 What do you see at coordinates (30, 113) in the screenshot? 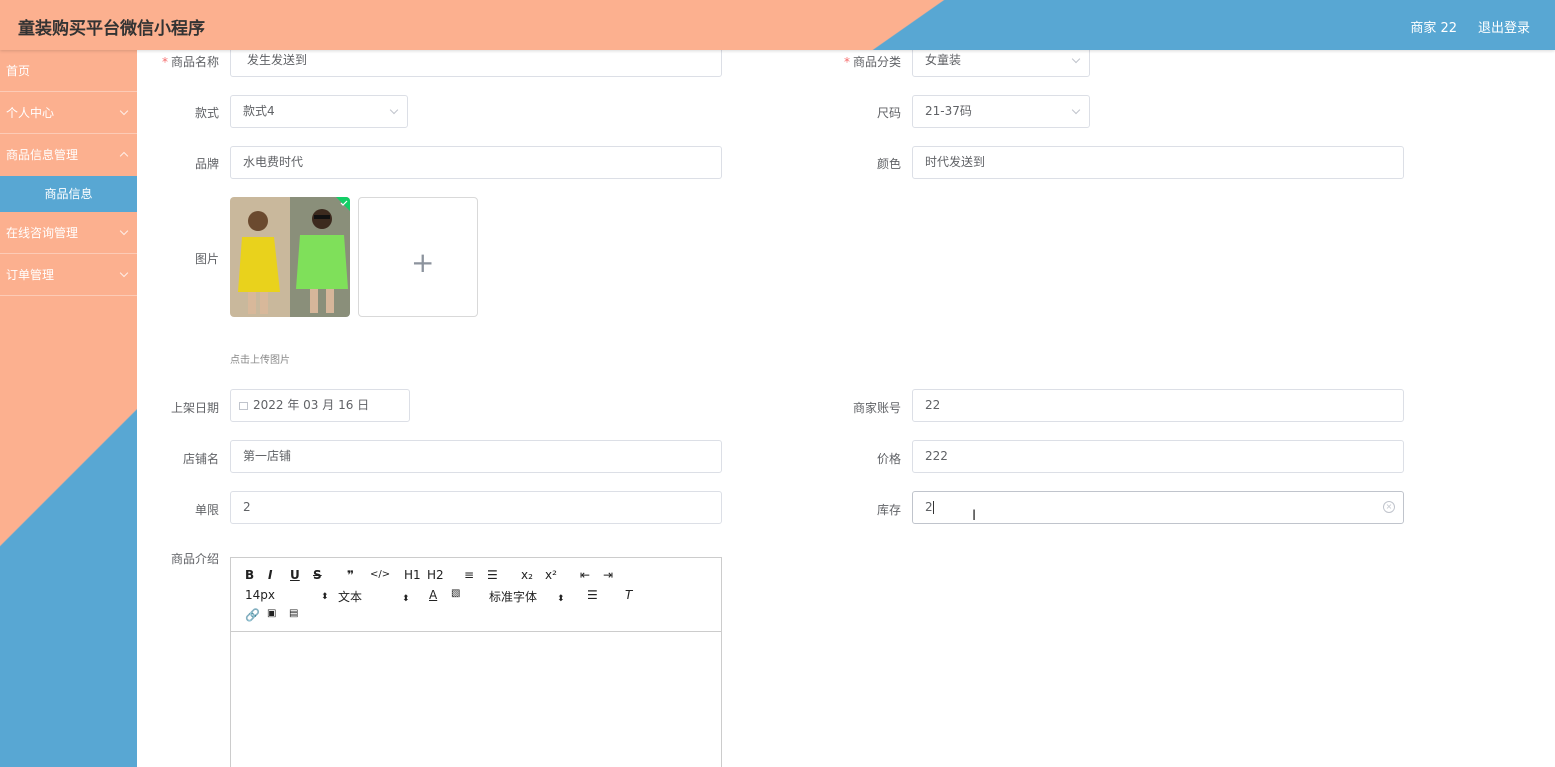
I see `sidebar-item-label: 个人中心` at bounding box center [30, 113].